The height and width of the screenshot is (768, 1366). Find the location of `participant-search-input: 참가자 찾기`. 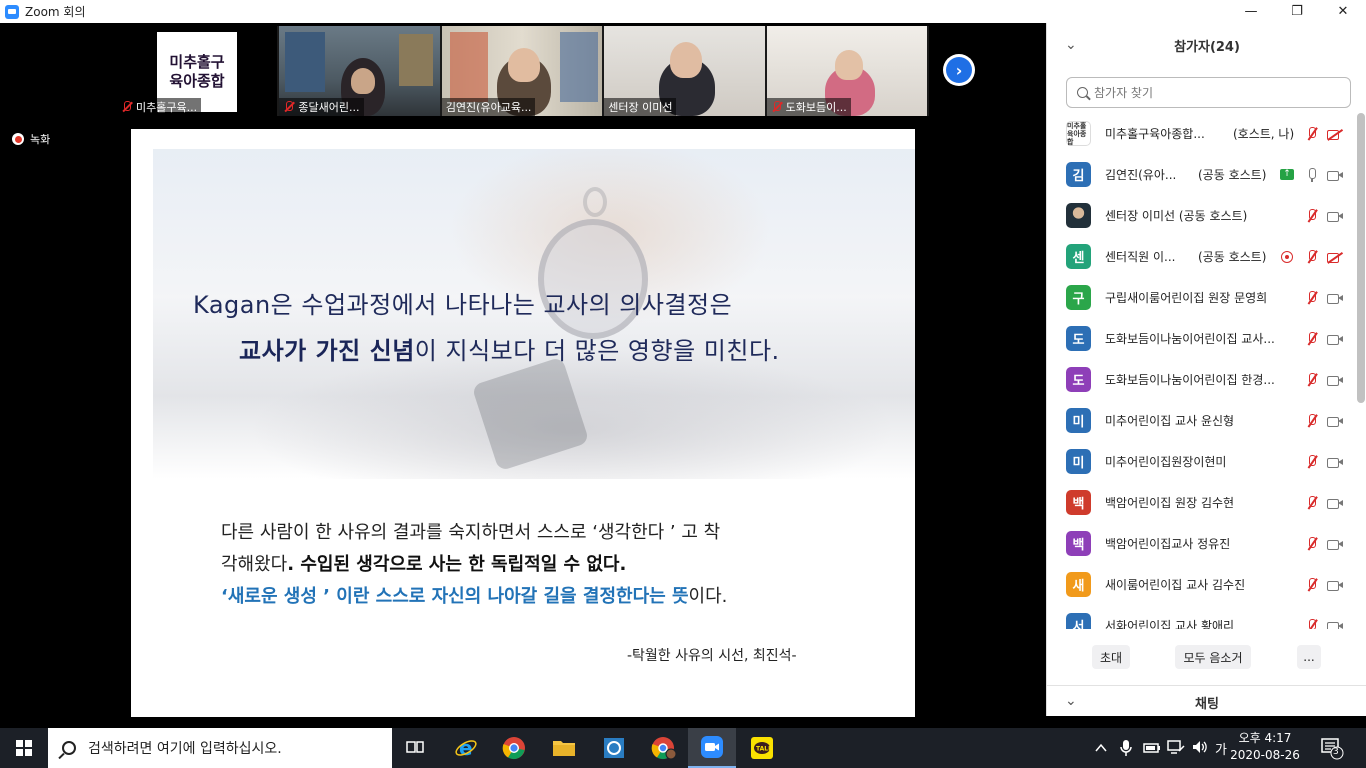

participant-search-input: 참가자 찾기 is located at coordinates (1208, 92).